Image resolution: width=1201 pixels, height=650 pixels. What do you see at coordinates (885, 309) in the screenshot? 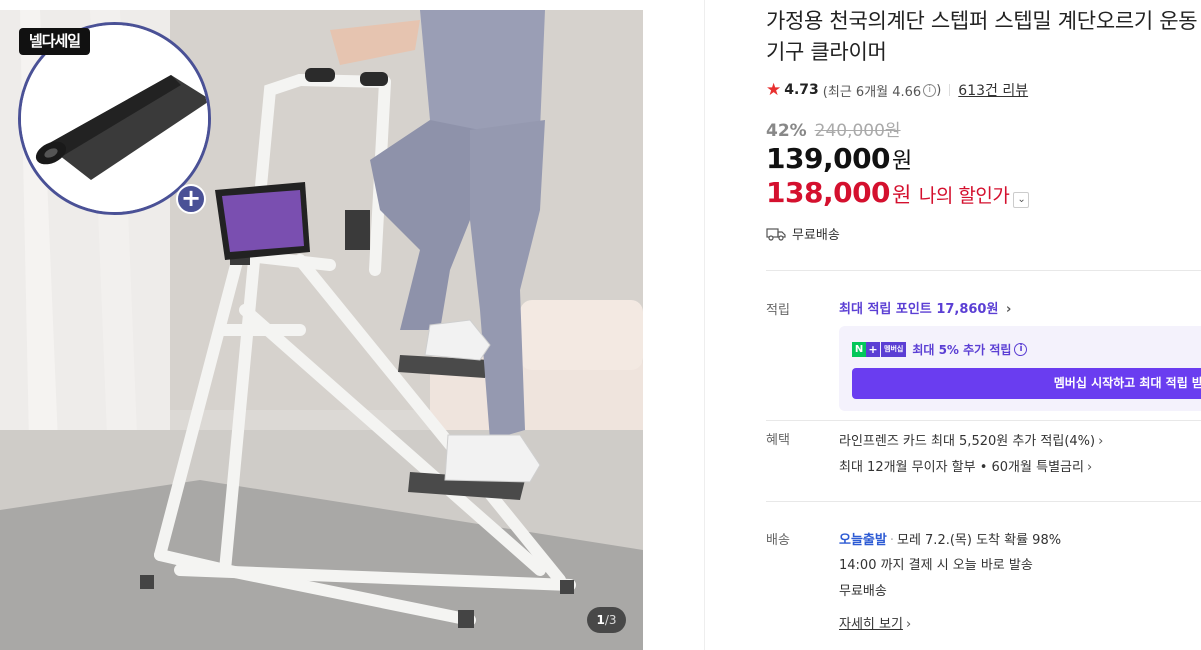
I see `max-point-text: 최대 적립 포인트` at bounding box center [885, 309].